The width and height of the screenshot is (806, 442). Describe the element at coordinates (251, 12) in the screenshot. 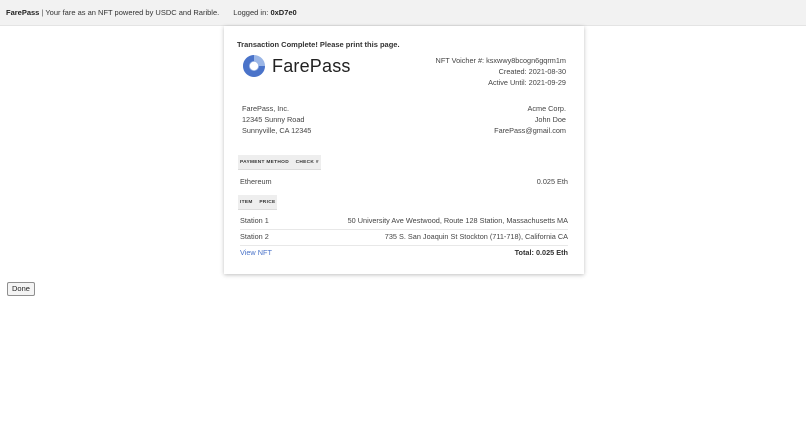

I see `login-label: Logged in:` at that location.